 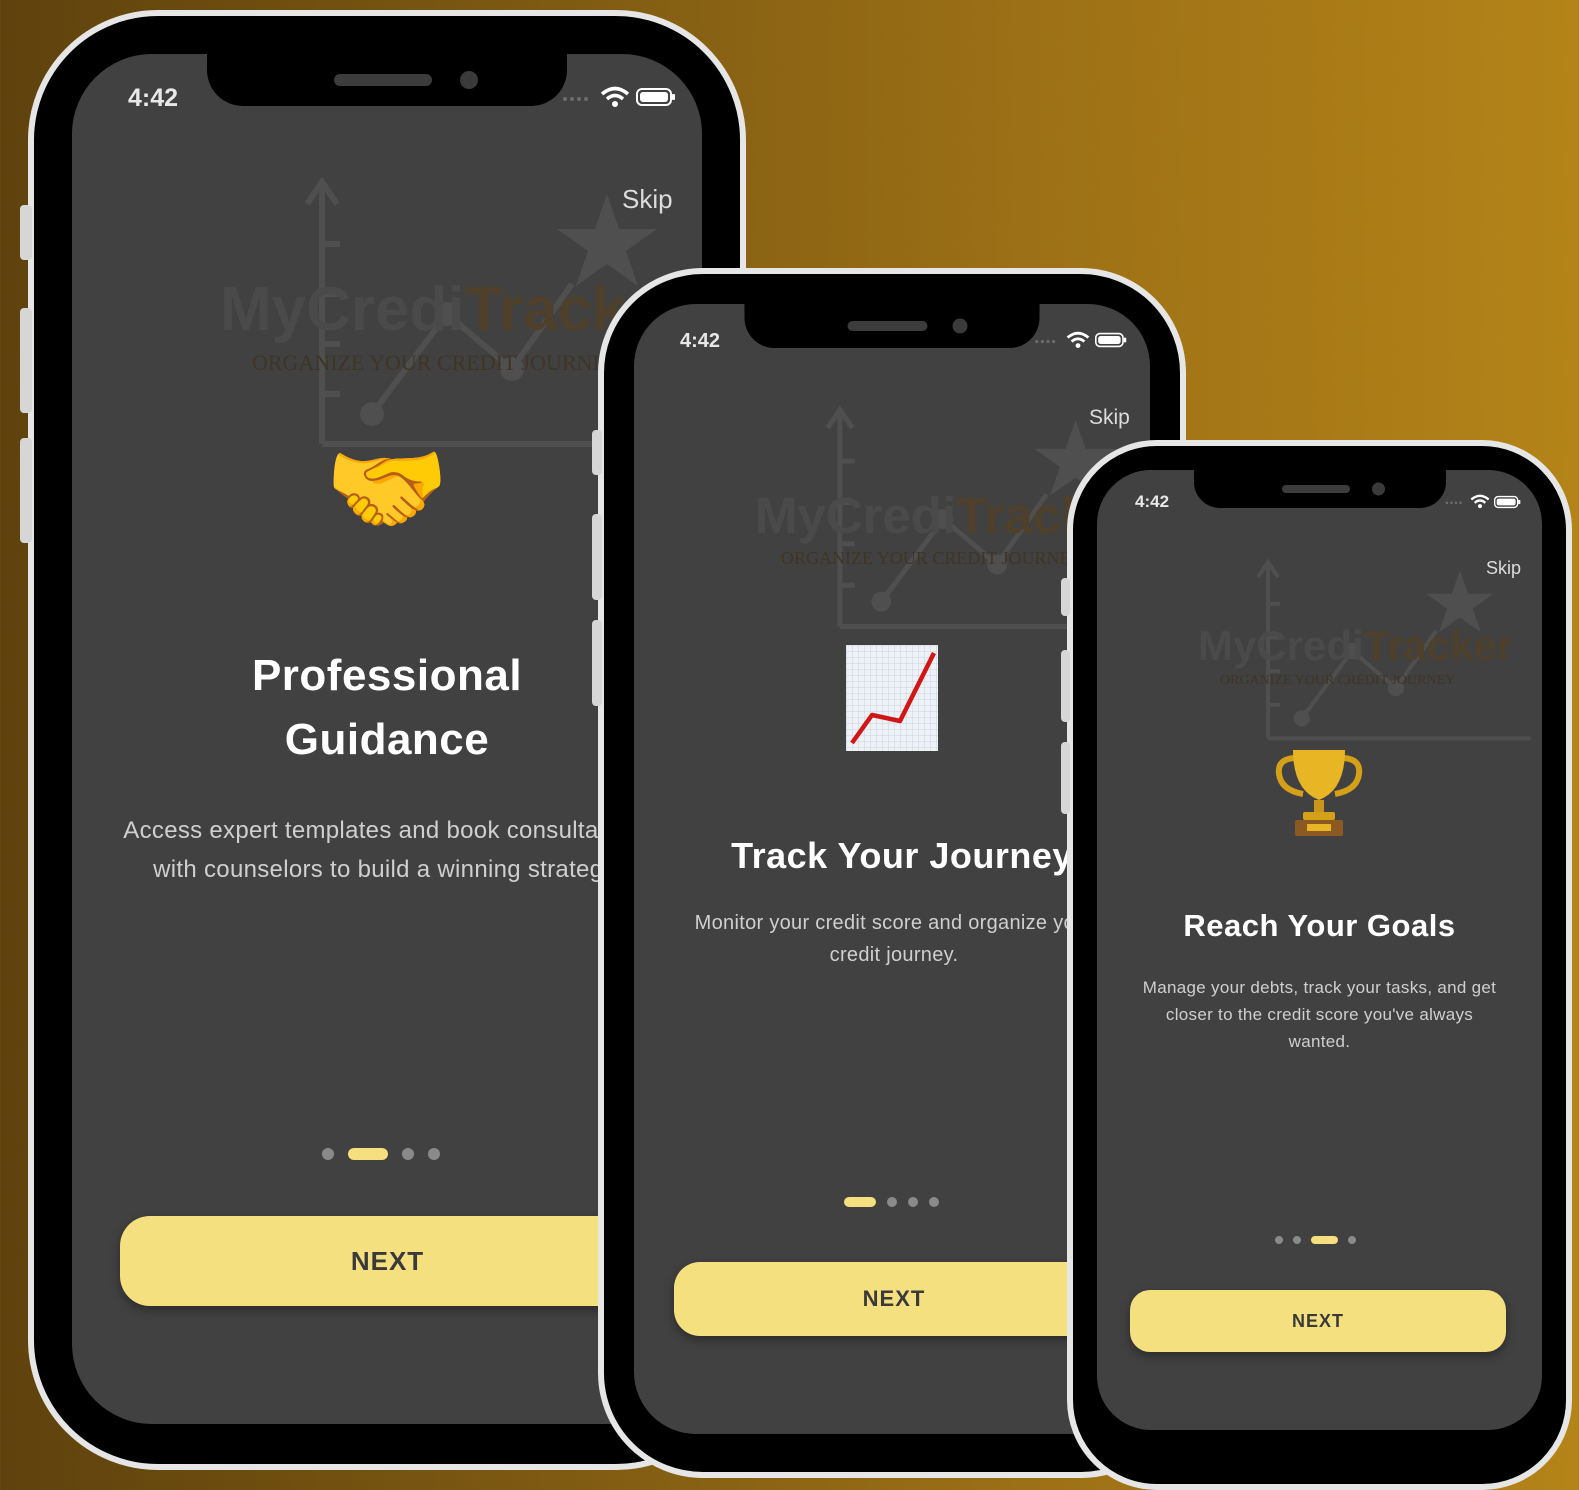 What do you see at coordinates (387, 488) in the screenshot?
I see `handshake-icon: 🤝` at bounding box center [387, 488].